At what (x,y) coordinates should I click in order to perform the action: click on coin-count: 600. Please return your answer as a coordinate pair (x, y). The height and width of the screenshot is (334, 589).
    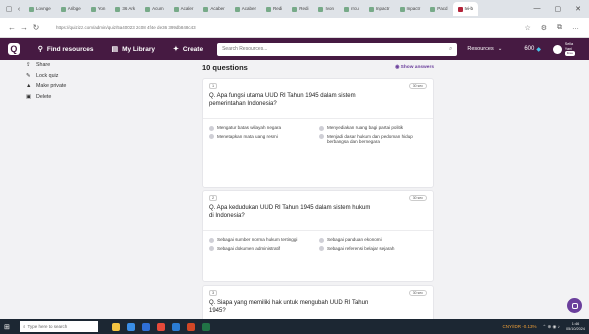
    Looking at the image, I should click on (529, 49).